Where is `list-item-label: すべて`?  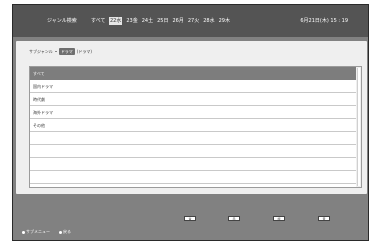
list-item-label: すべて is located at coordinates (39, 73).